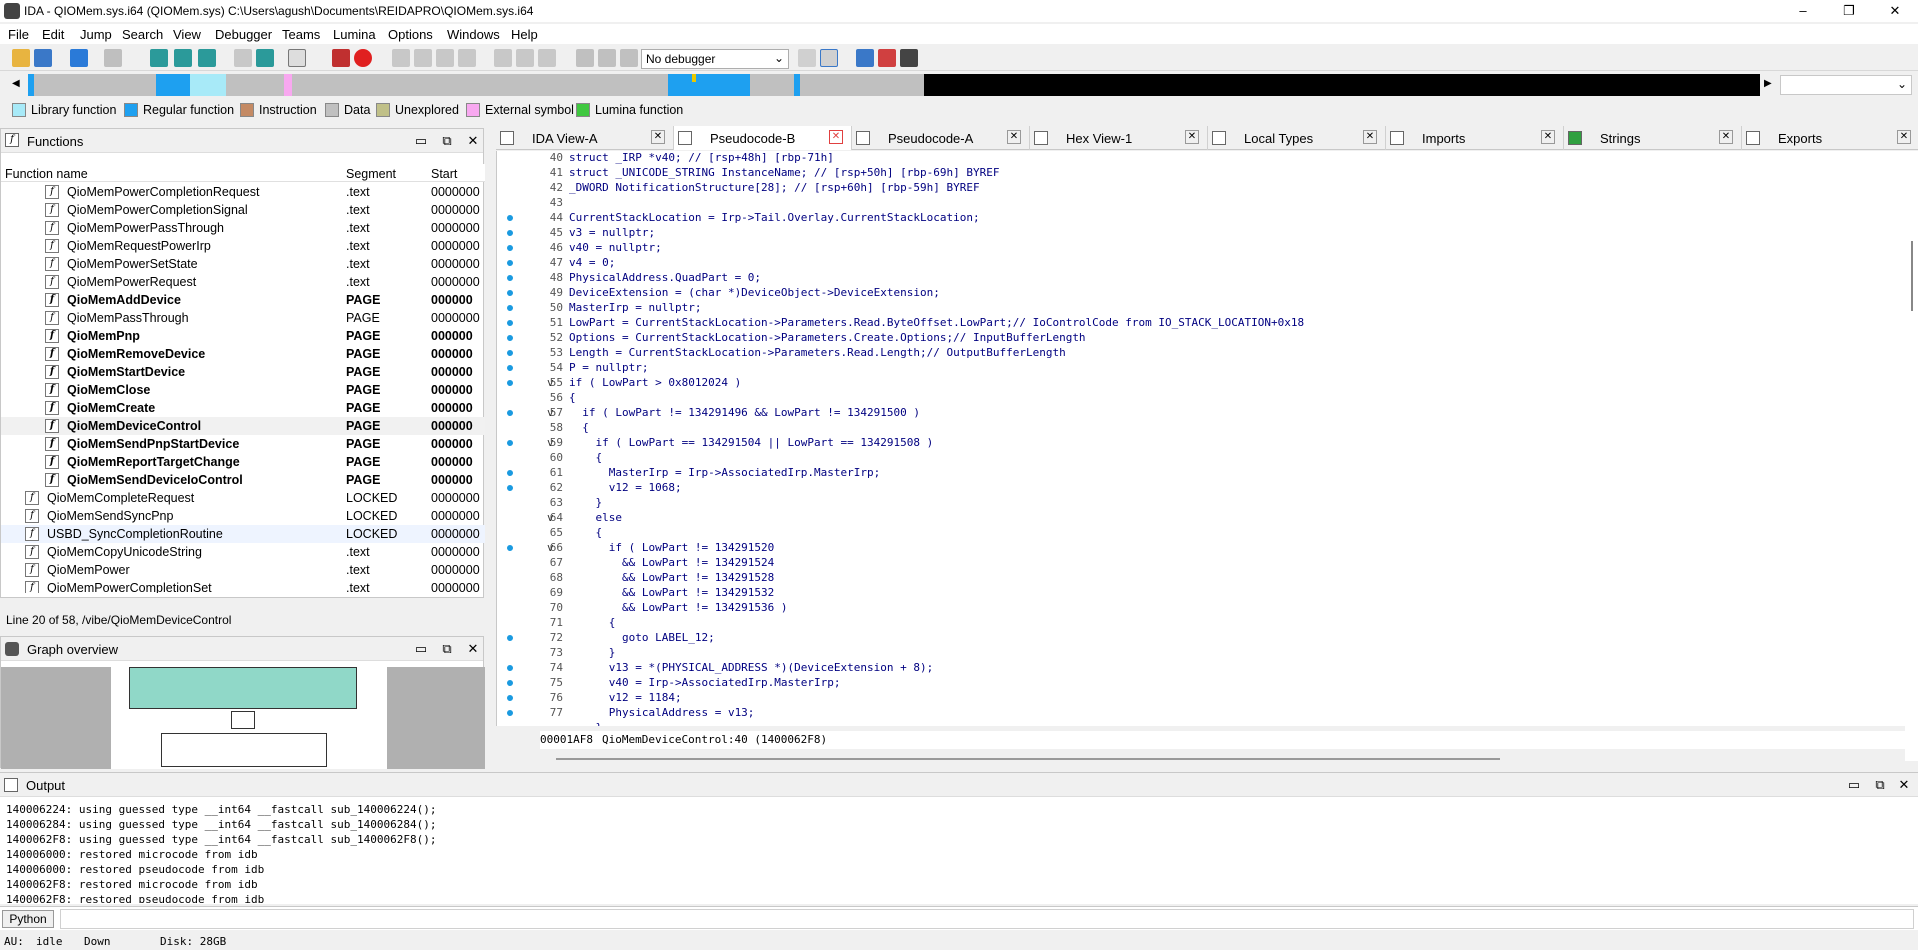 The height and width of the screenshot is (950, 1918). I want to click on function-row: f QioMemPowerRequest .text 0000000, so click(243, 282).